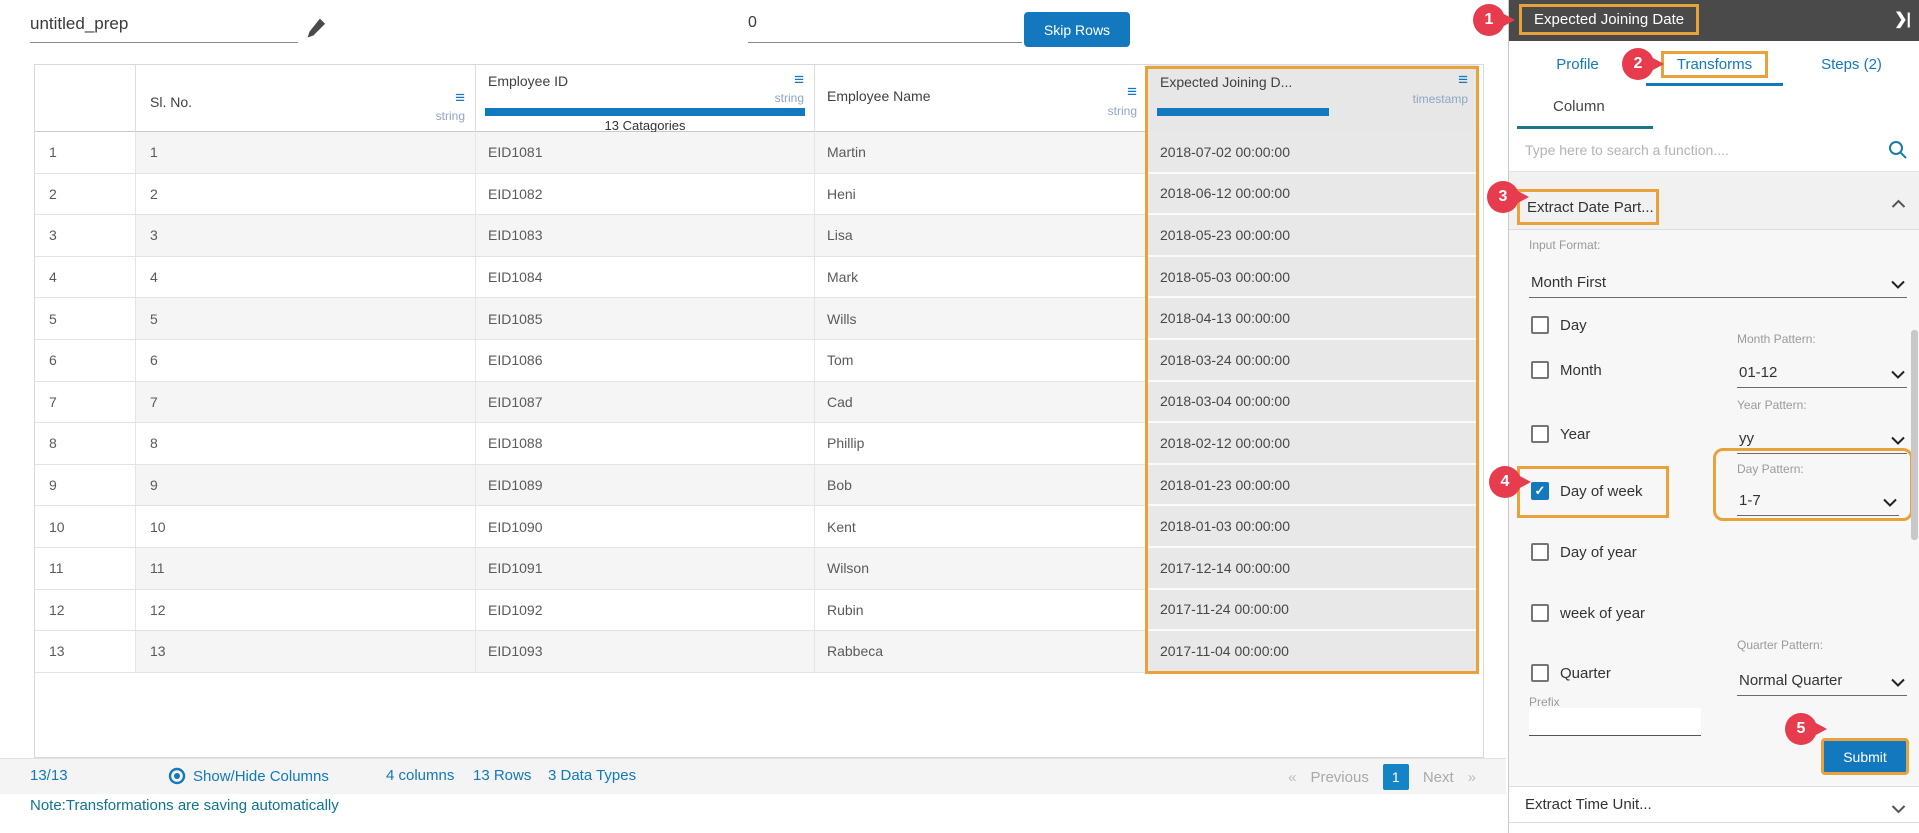 Image resolution: width=1919 pixels, height=833 pixels. Describe the element at coordinates (1818, 499) in the screenshot. I see `day-pattern-select: 1-7` at that location.